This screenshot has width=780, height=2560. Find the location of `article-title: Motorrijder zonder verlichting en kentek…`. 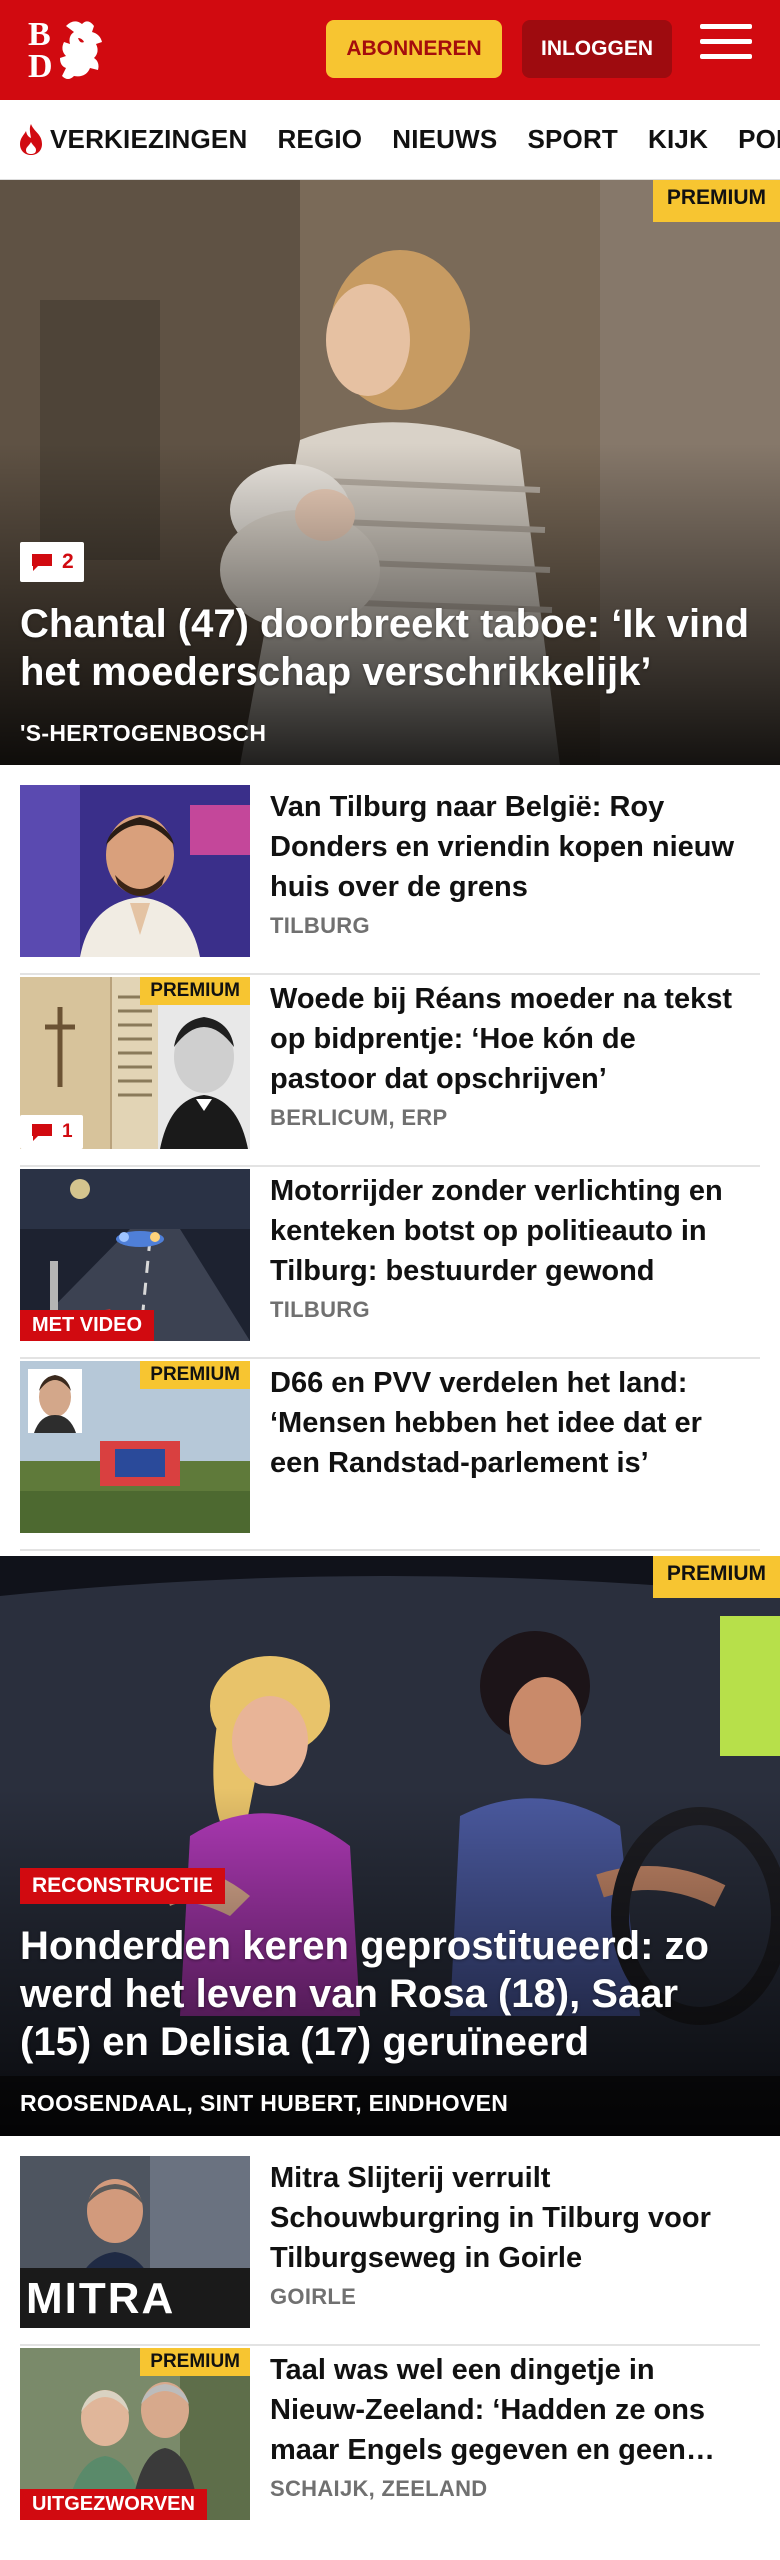

article-title: Motorrijder zonder verlichting en kentek… is located at coordinates (510, 1231).